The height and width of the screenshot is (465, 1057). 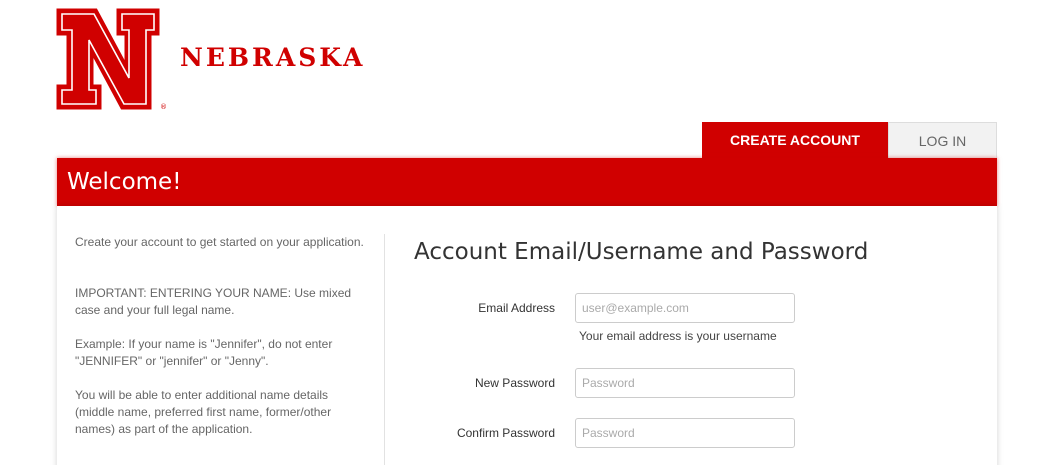 What do you see at coordinates (124, 182) in the screenshot?
I see `welcome-title: Welcome!` at bounding box center [124, 182].